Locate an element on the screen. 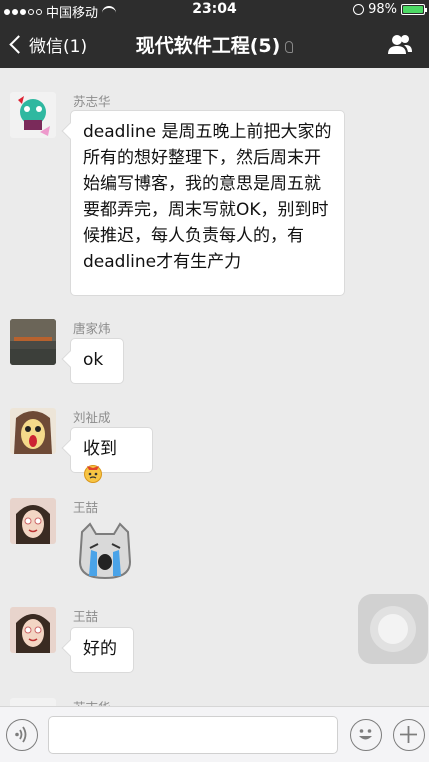  plus-icon is located at coordinates (408, 734).